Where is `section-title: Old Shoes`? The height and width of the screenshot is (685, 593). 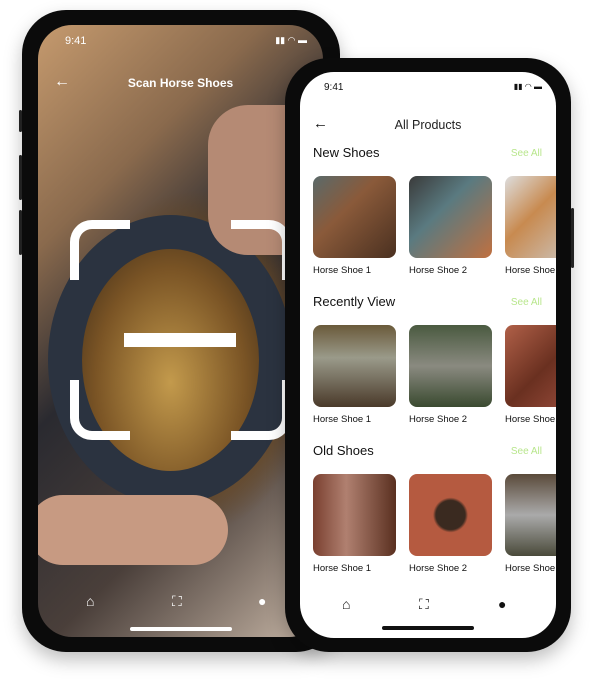 section-title: Old Shoes is located at coordinates (343, 450).